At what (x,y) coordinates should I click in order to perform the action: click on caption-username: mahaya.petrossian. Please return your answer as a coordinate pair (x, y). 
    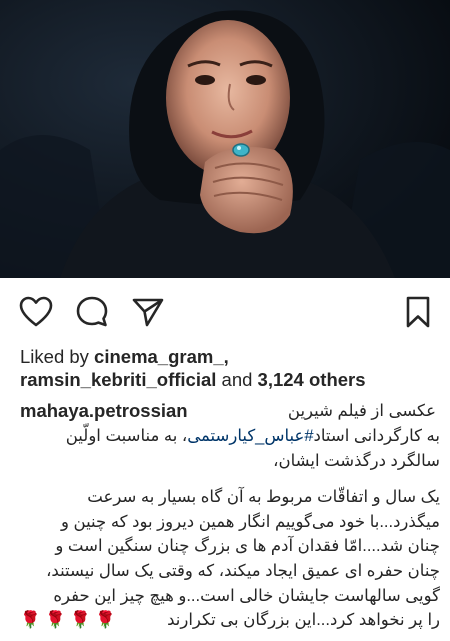
    Looking at the image, I should click on (104, 411).